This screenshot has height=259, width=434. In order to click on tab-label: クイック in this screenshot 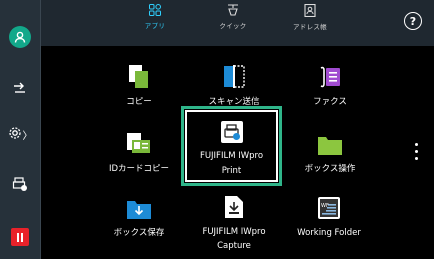, I will do `click(233, 26)`.